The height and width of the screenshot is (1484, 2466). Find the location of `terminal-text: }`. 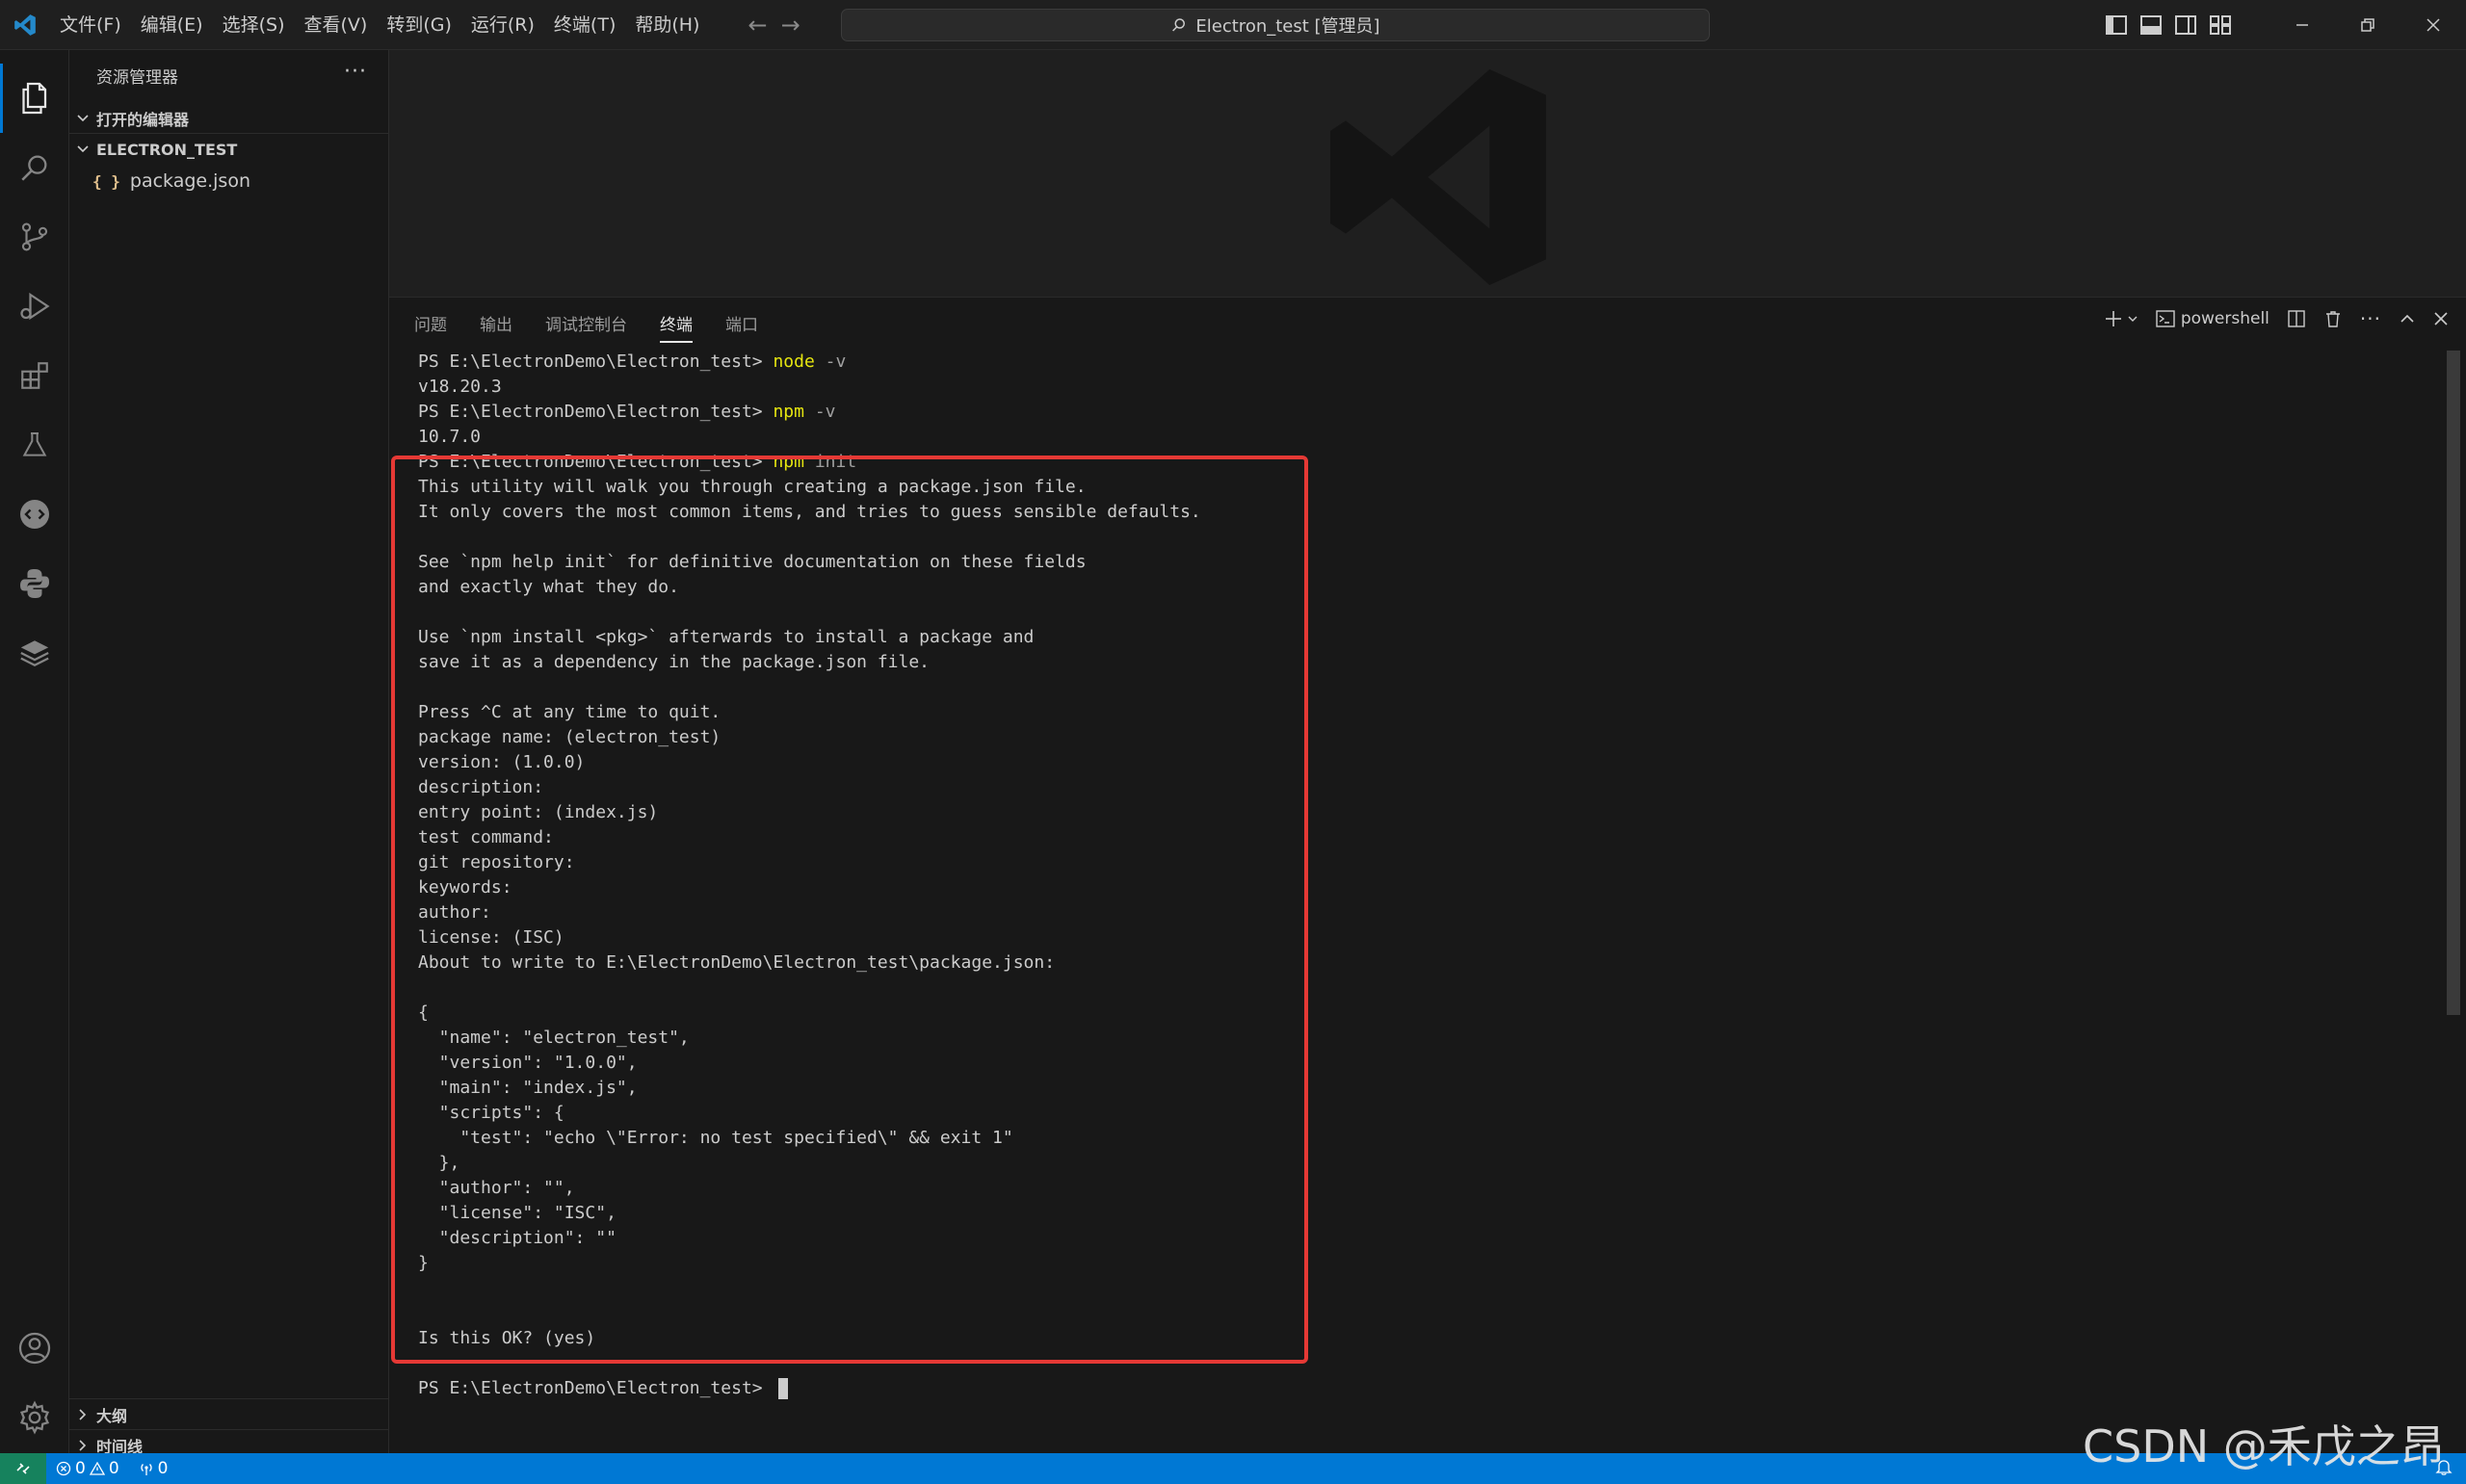

terminal-text: } is located at coordinates (423, 1263).